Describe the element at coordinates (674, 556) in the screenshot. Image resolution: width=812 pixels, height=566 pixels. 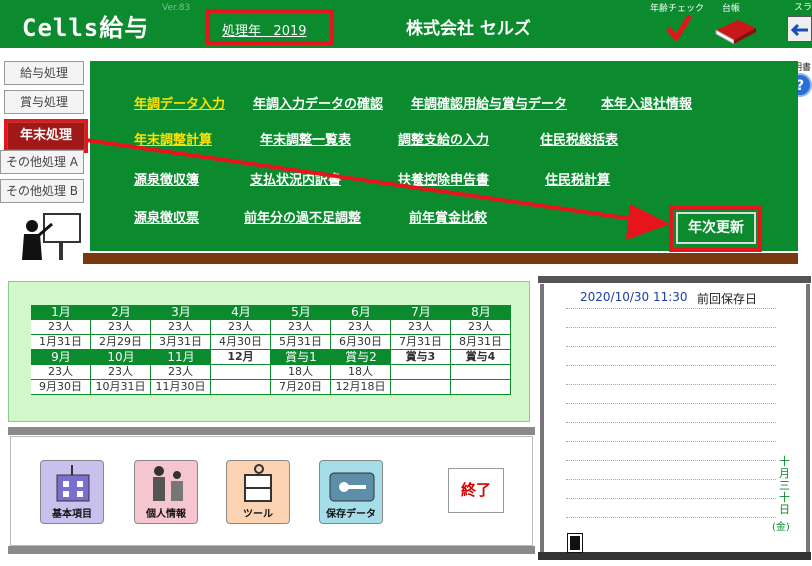
I see `notebook-bottom-rod` at that location.